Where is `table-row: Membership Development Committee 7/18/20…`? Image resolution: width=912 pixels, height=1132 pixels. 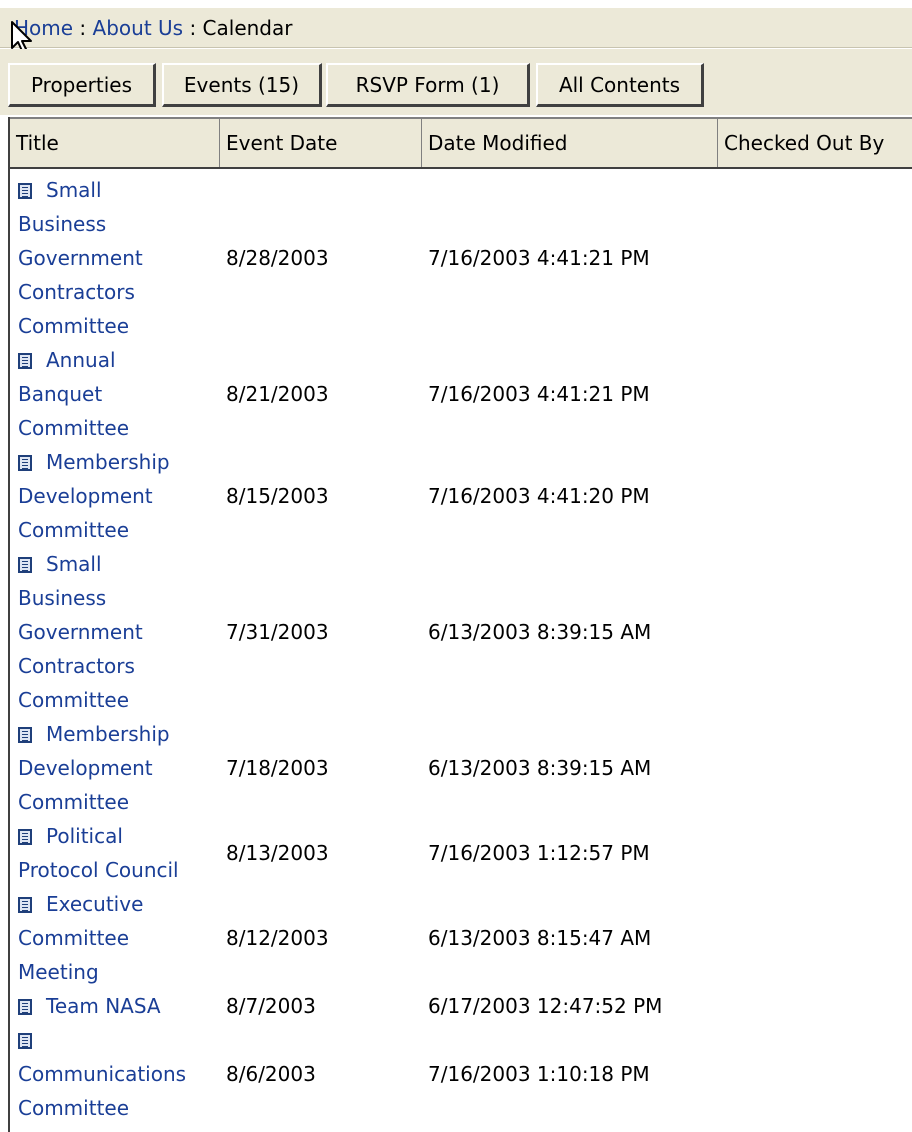 table-row: Membership Development Committee 7/18/20… is located at coordinates (461, 768).